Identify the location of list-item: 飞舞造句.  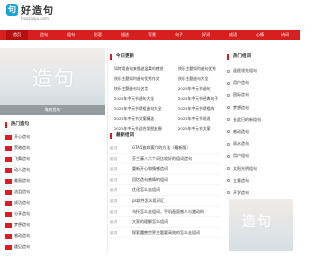
(54, 158).